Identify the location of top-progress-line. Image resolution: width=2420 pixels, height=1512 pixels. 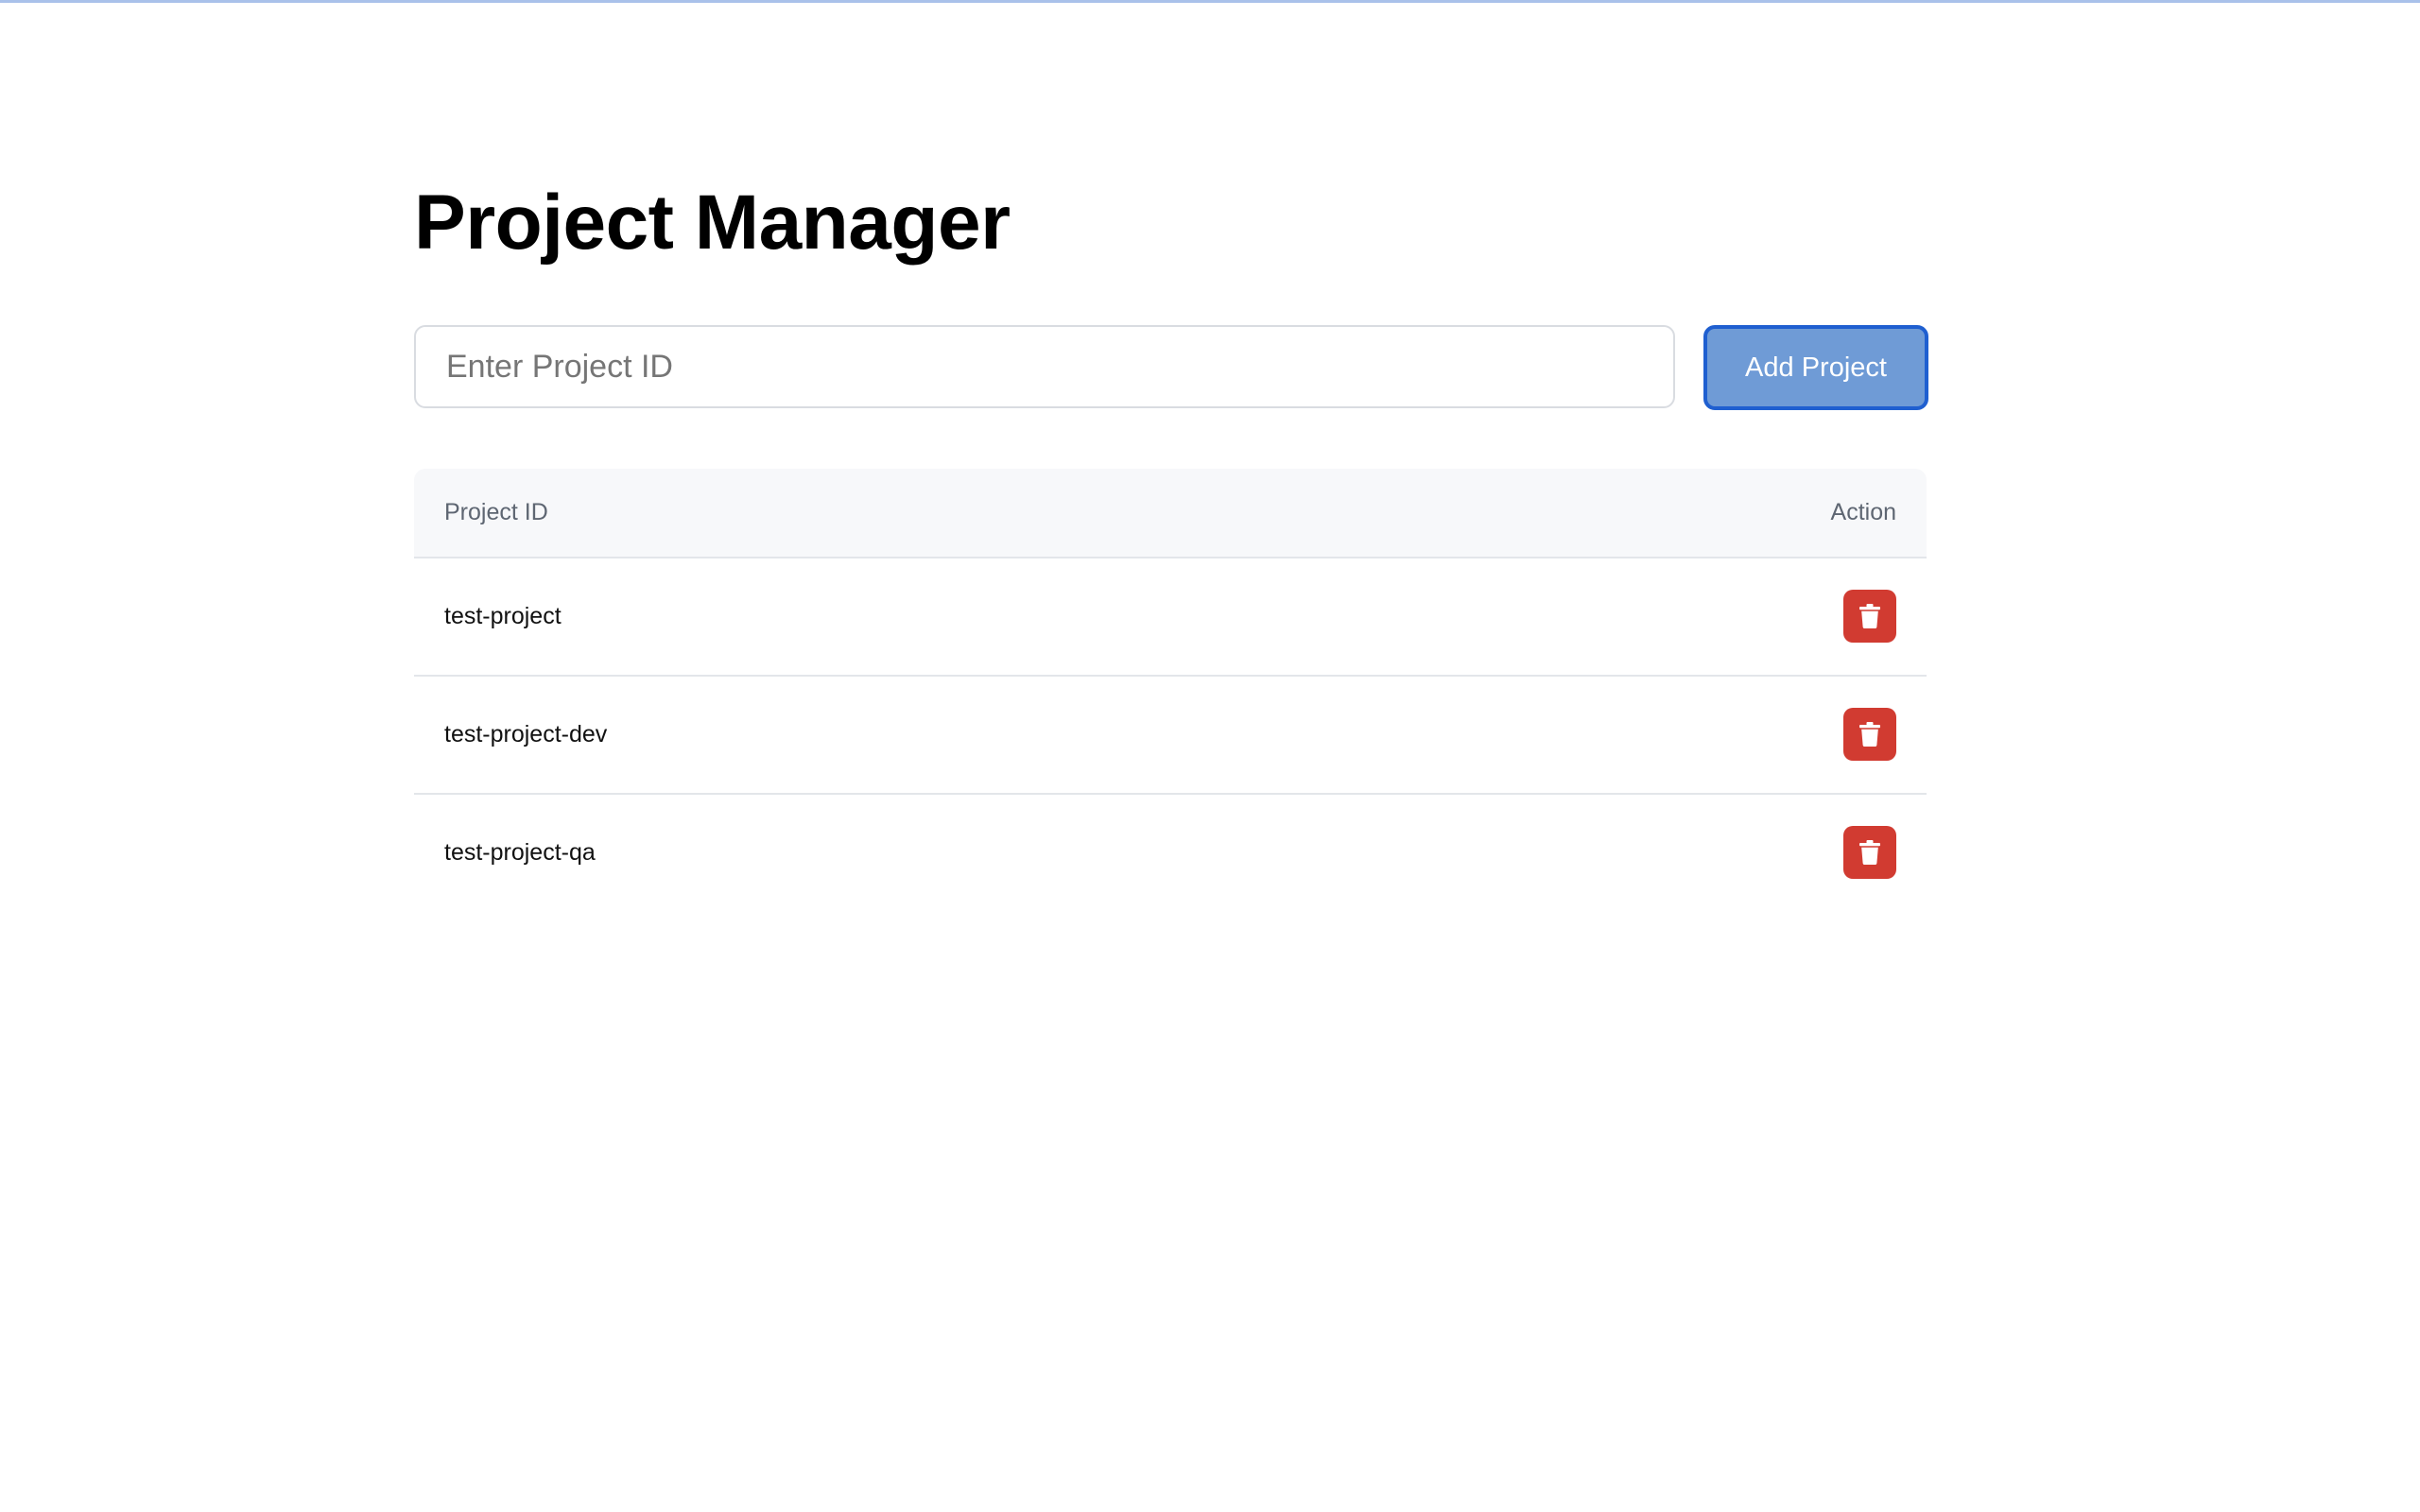
(1210, 1).